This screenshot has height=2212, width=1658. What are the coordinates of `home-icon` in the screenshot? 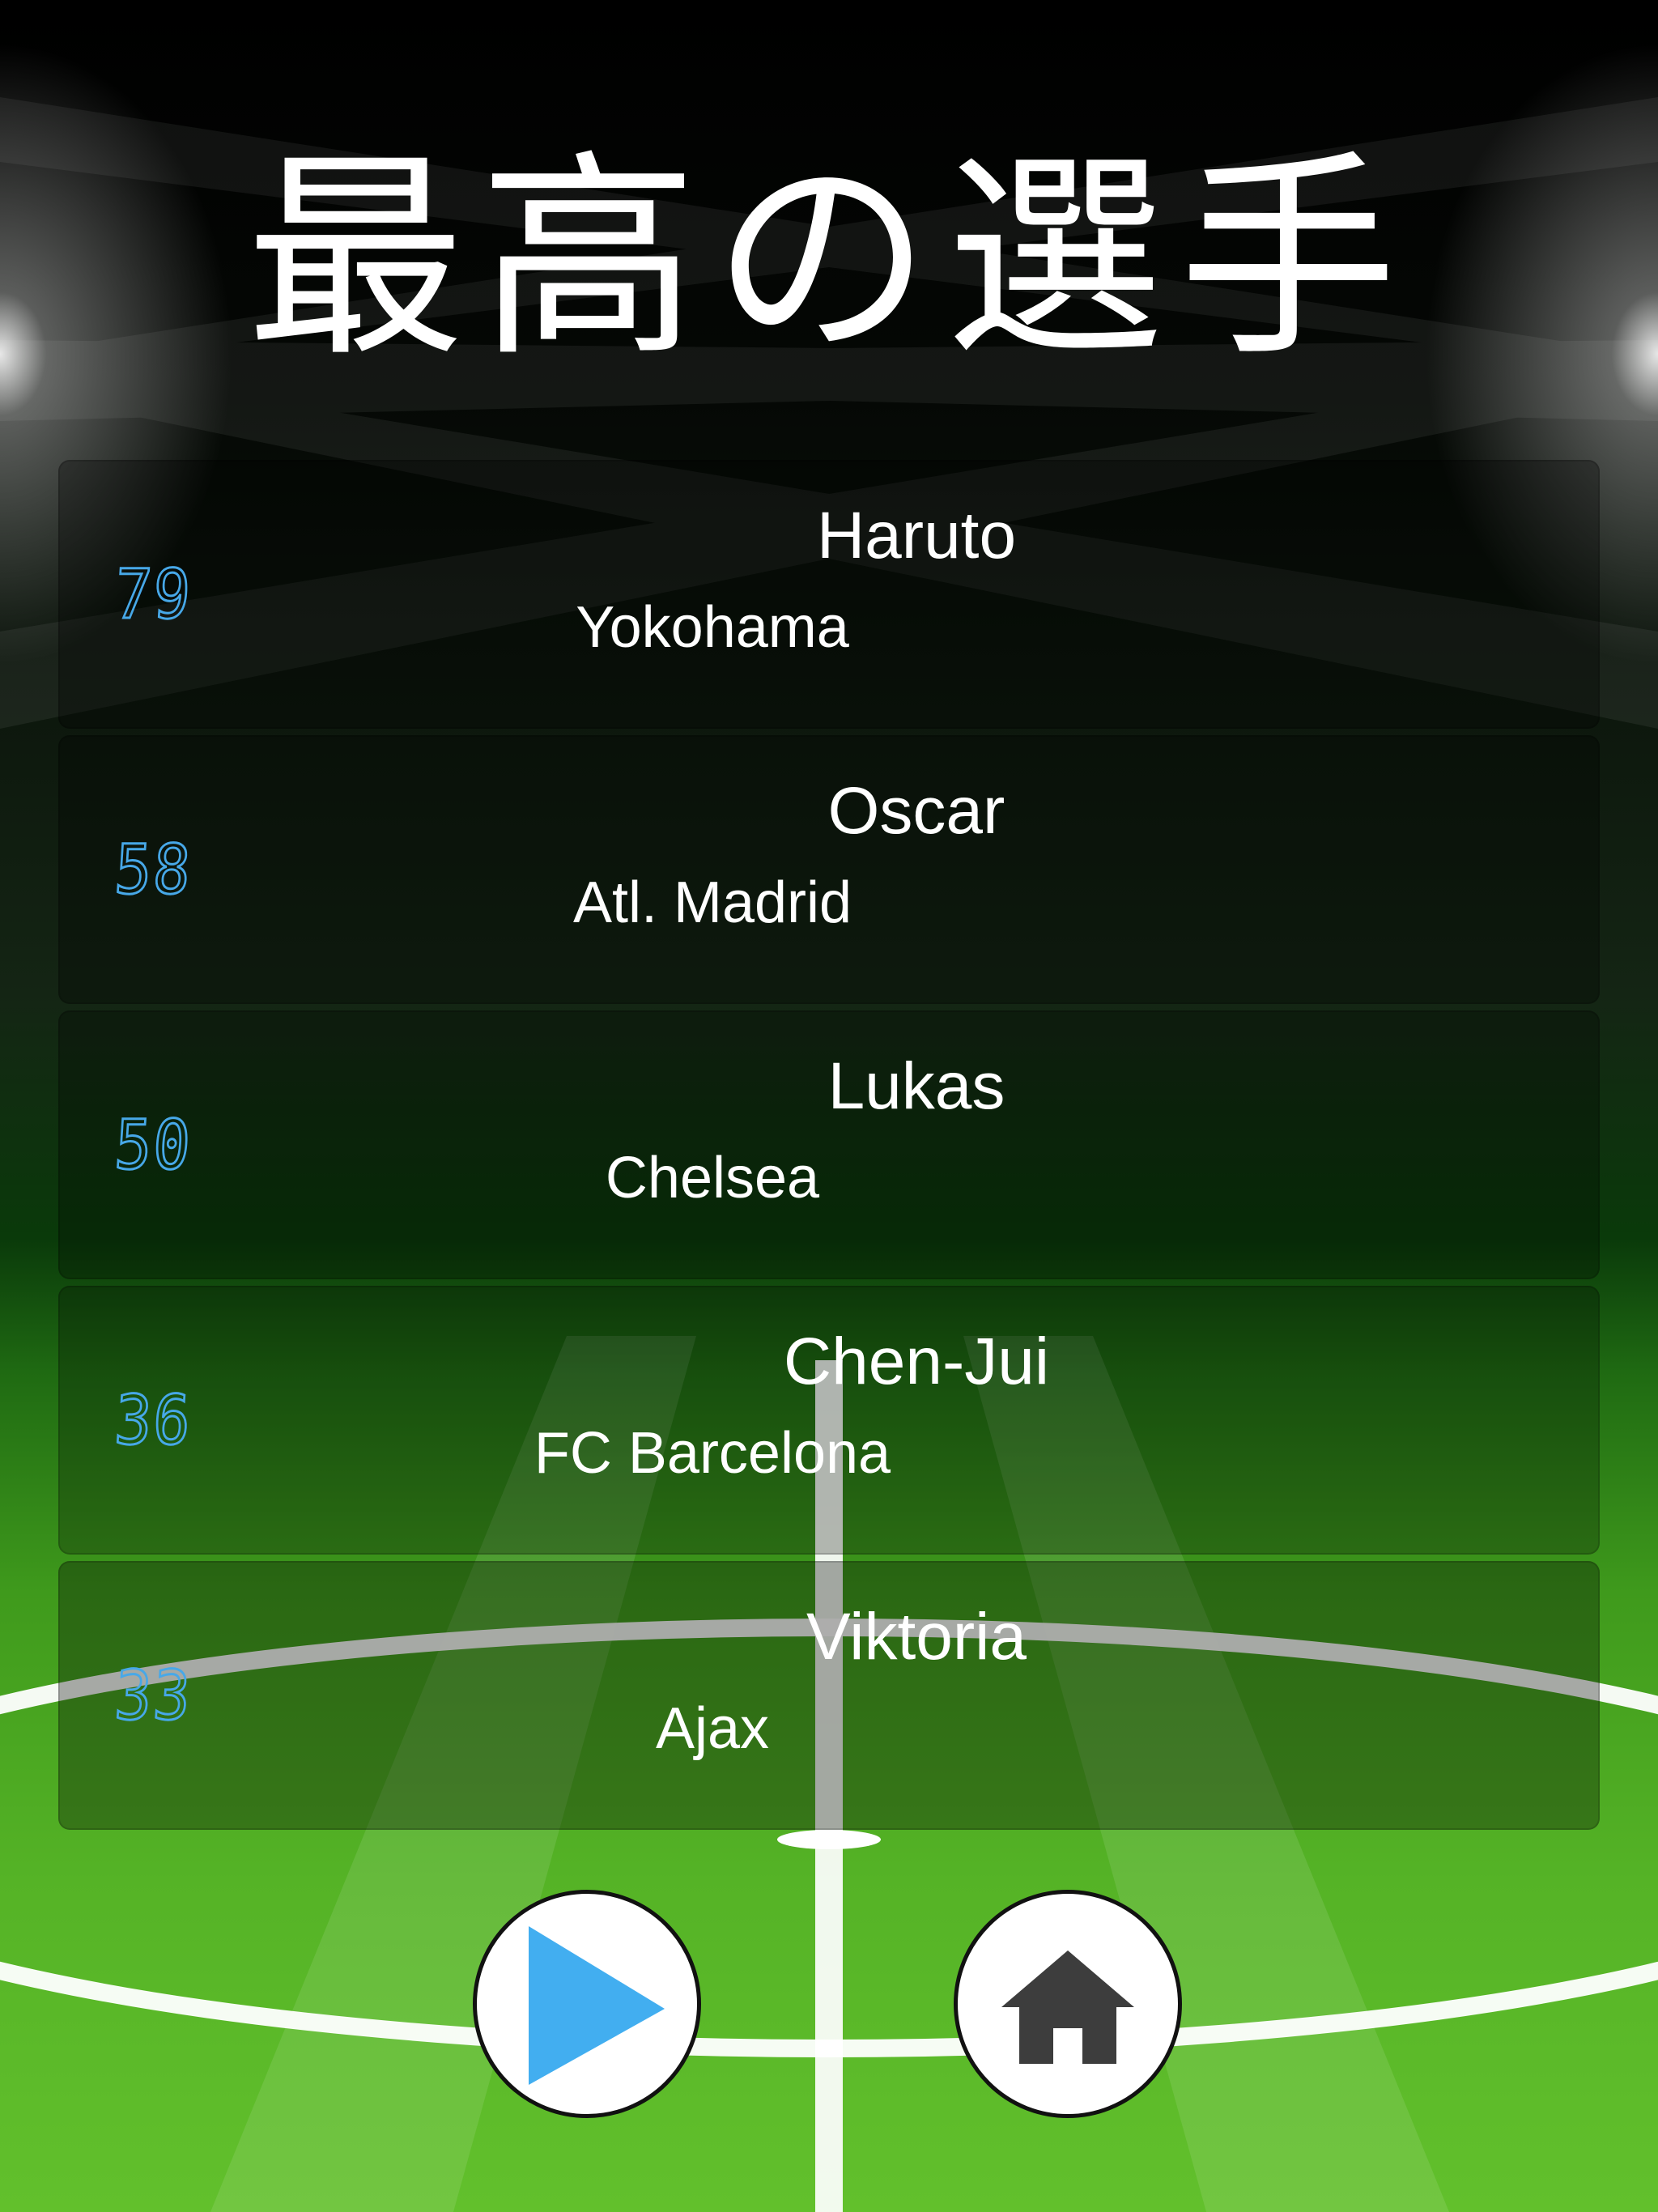 It's located at (1067, 2007).